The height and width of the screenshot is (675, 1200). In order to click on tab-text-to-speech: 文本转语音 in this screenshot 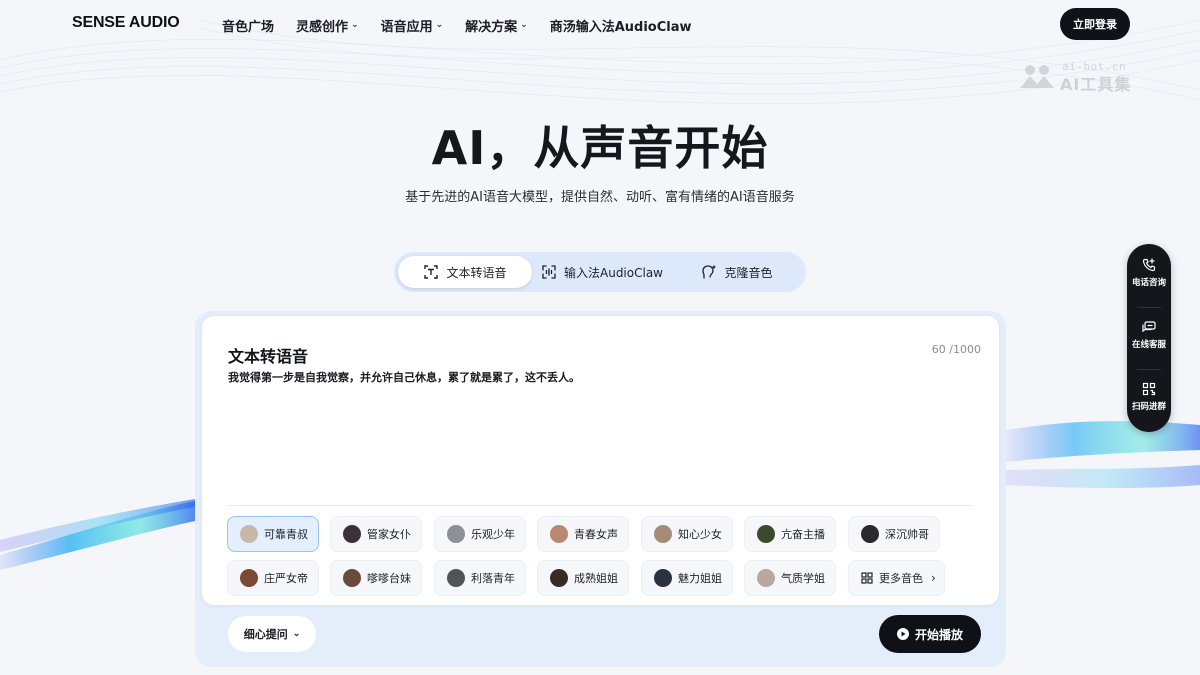, I will do `click(465, 272)`.